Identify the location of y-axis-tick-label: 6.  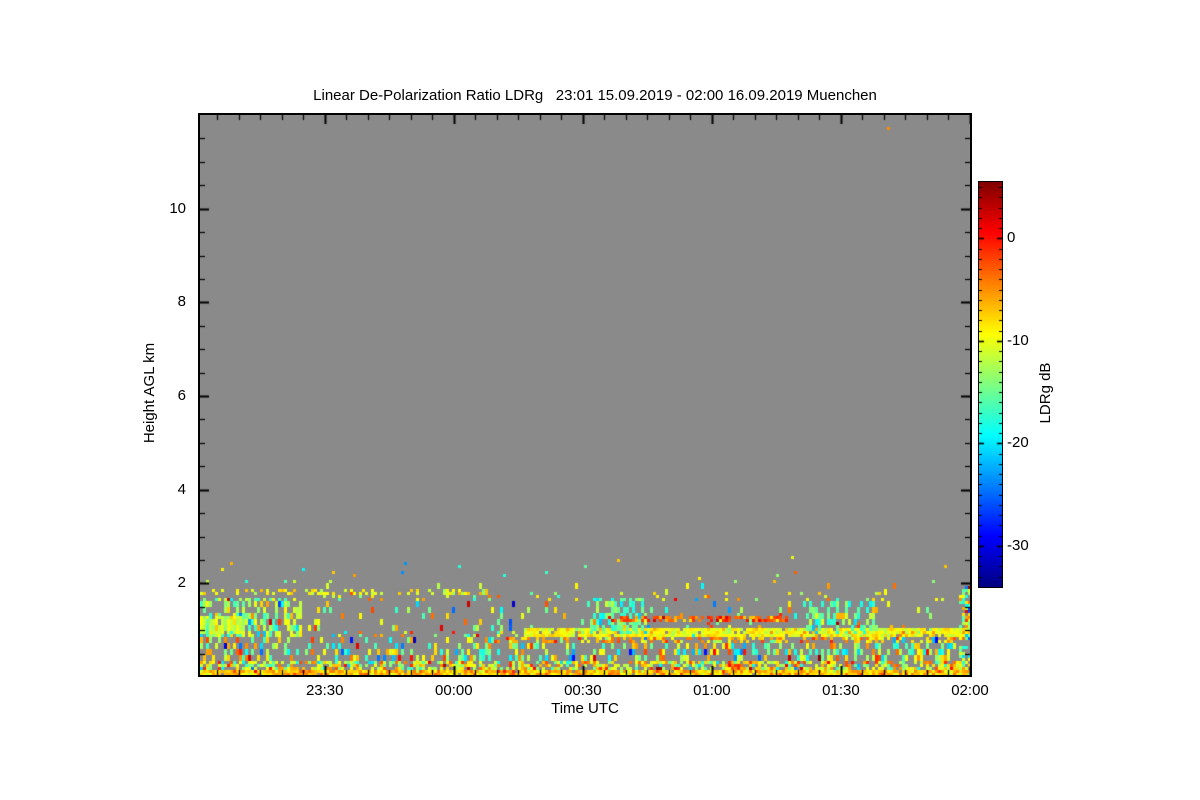
(181, 395).